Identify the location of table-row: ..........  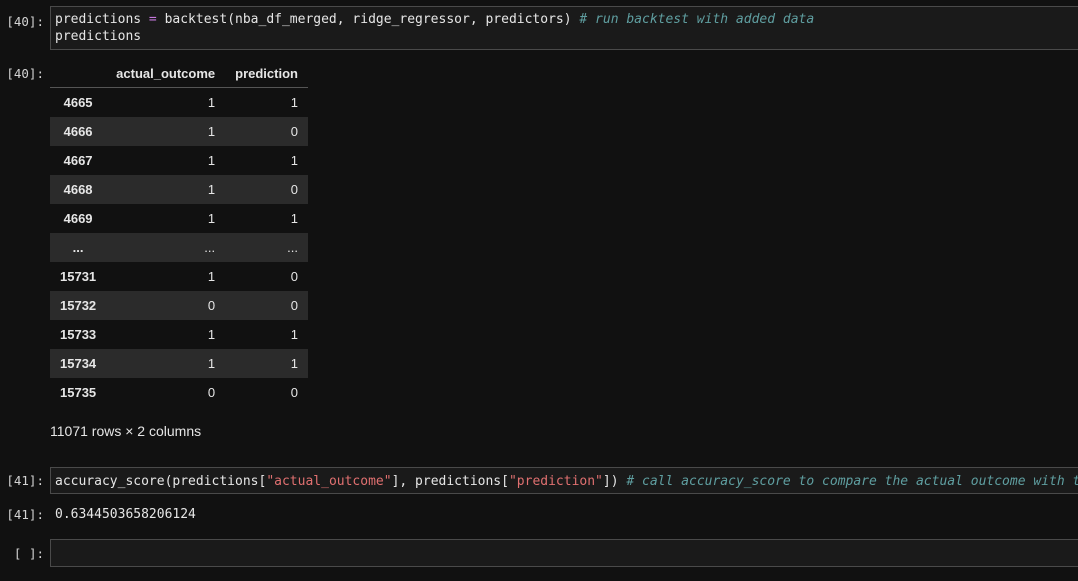
(179, 247).